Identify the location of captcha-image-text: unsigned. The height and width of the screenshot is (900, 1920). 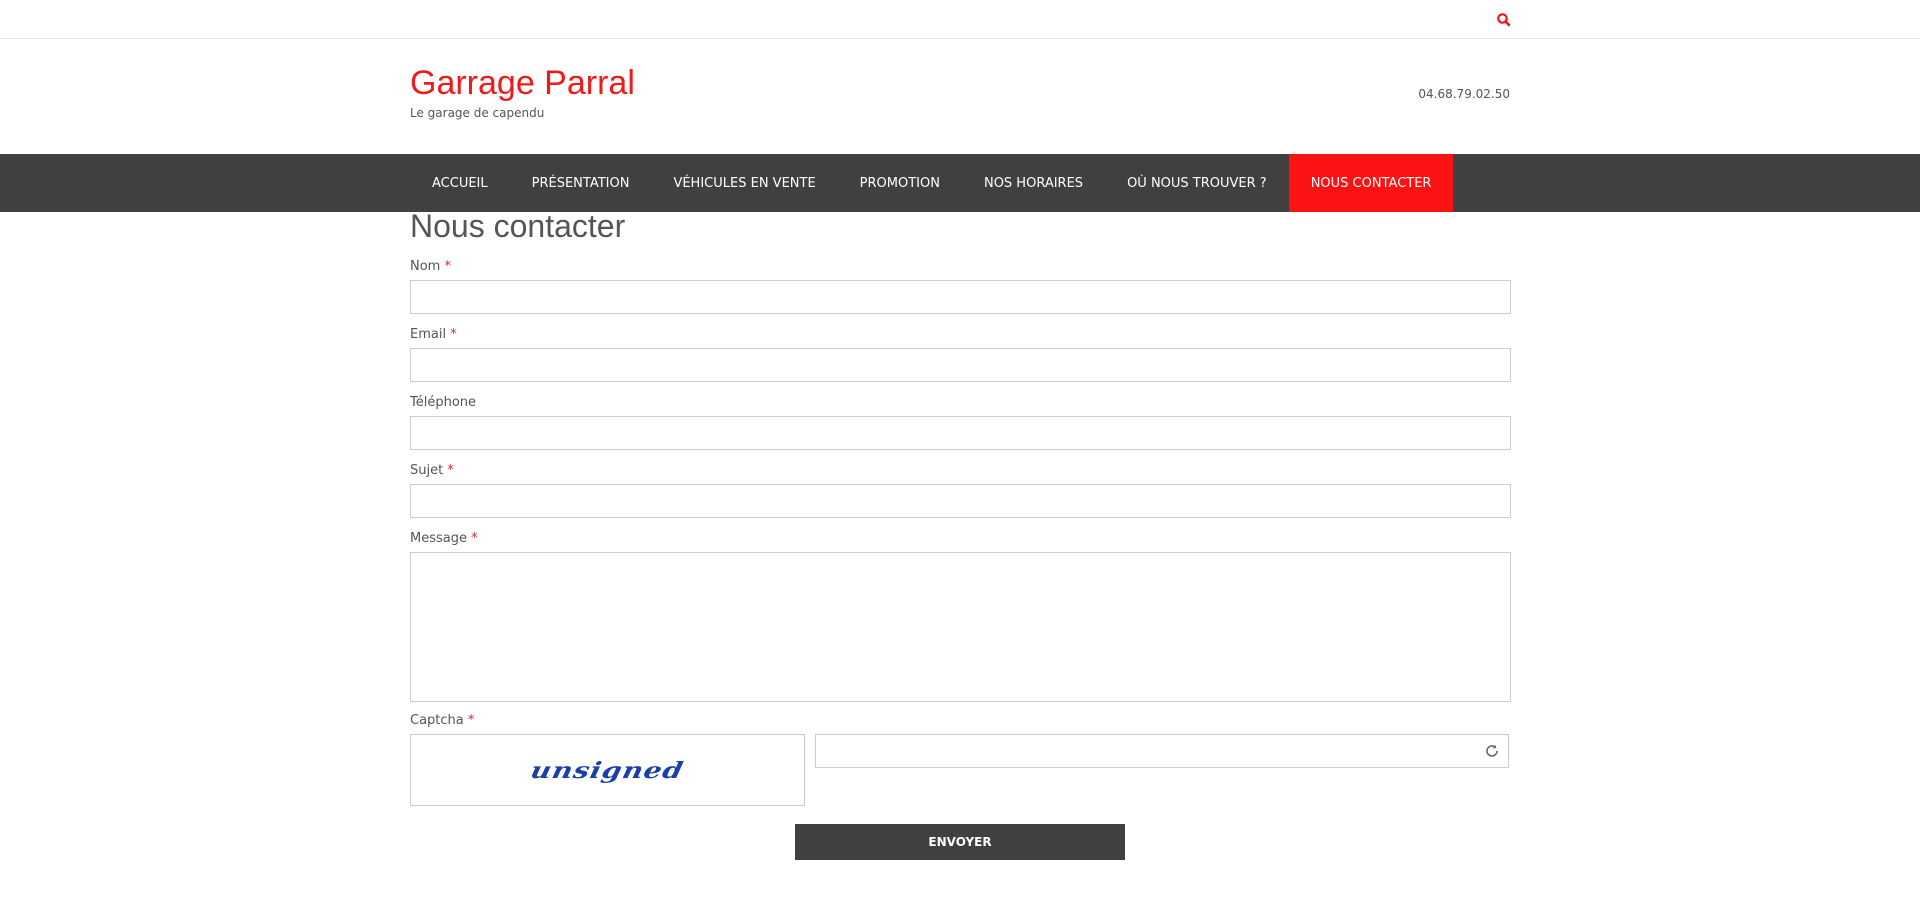
(607, 770).